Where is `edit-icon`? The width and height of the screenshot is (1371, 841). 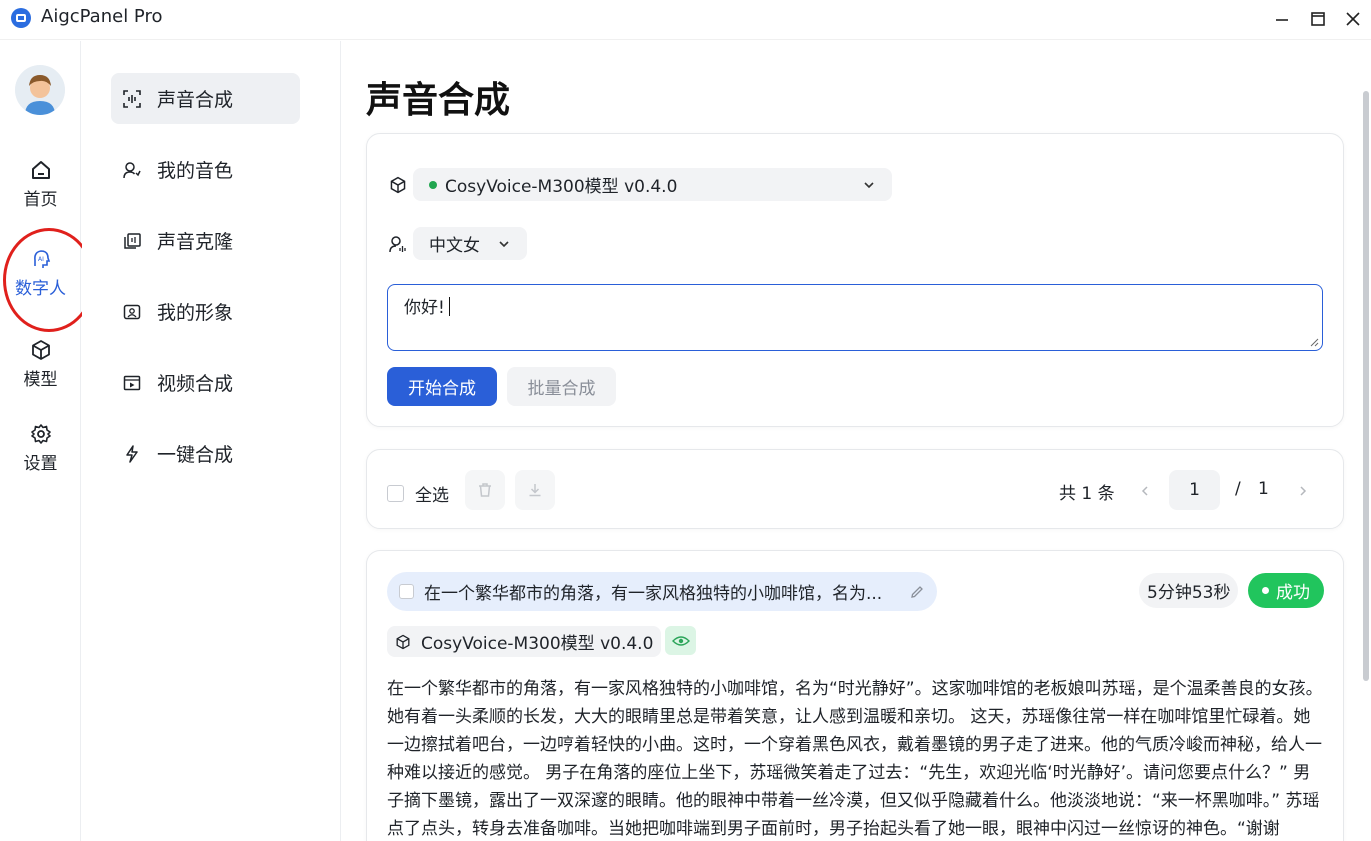
edit-icon is located at coordinates (917, 592).